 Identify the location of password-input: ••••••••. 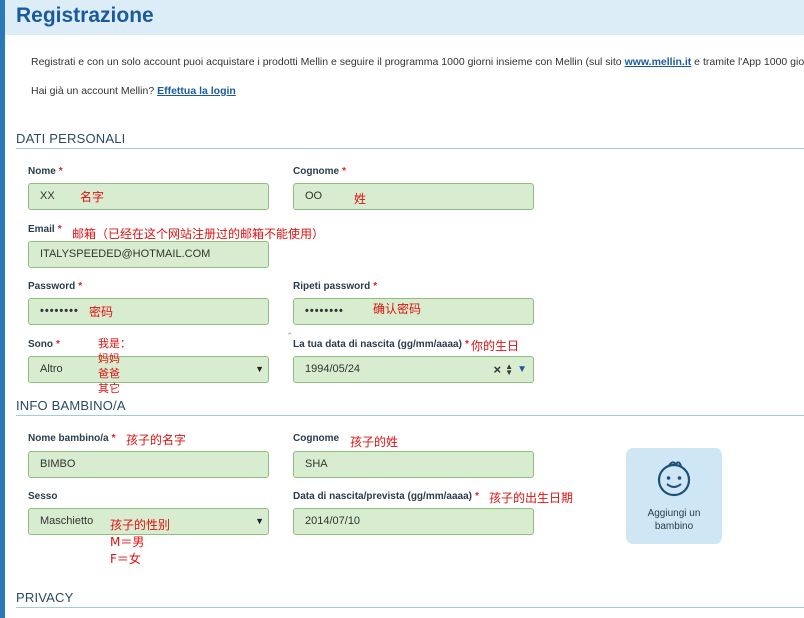
(148, 311).